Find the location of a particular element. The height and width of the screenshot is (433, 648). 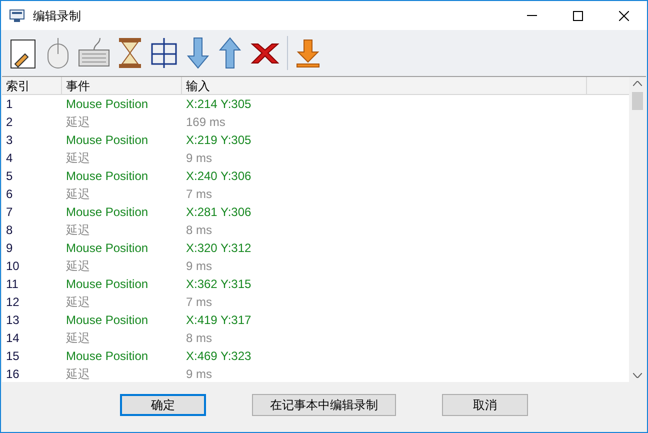

column-header: 输入 is located at coordinates (384, 85).